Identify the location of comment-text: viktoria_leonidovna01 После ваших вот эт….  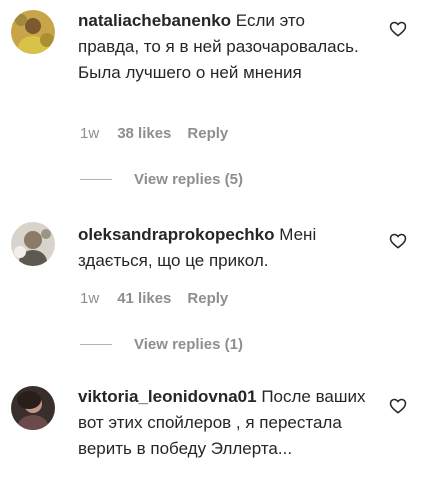
(223, 423).